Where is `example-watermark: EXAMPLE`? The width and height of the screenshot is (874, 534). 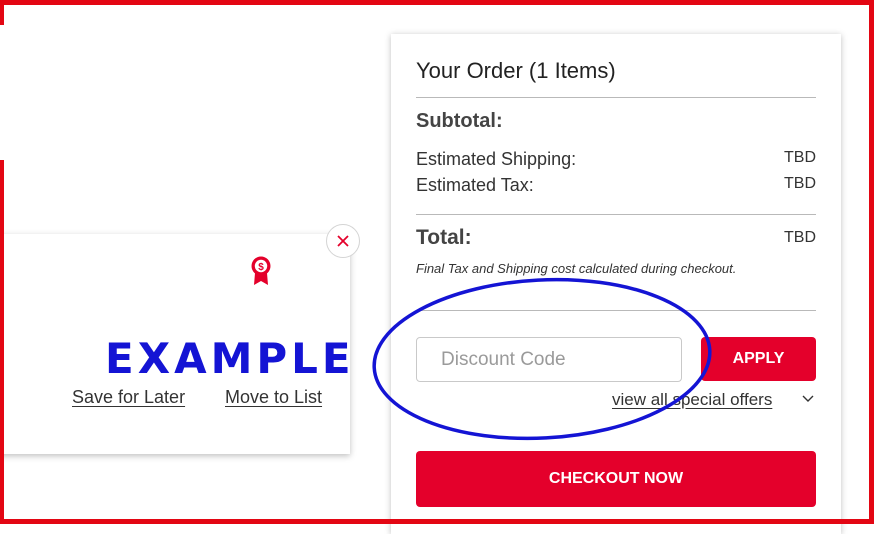
example-watermark: EXAMPLE is located at coordinates (230, 358).